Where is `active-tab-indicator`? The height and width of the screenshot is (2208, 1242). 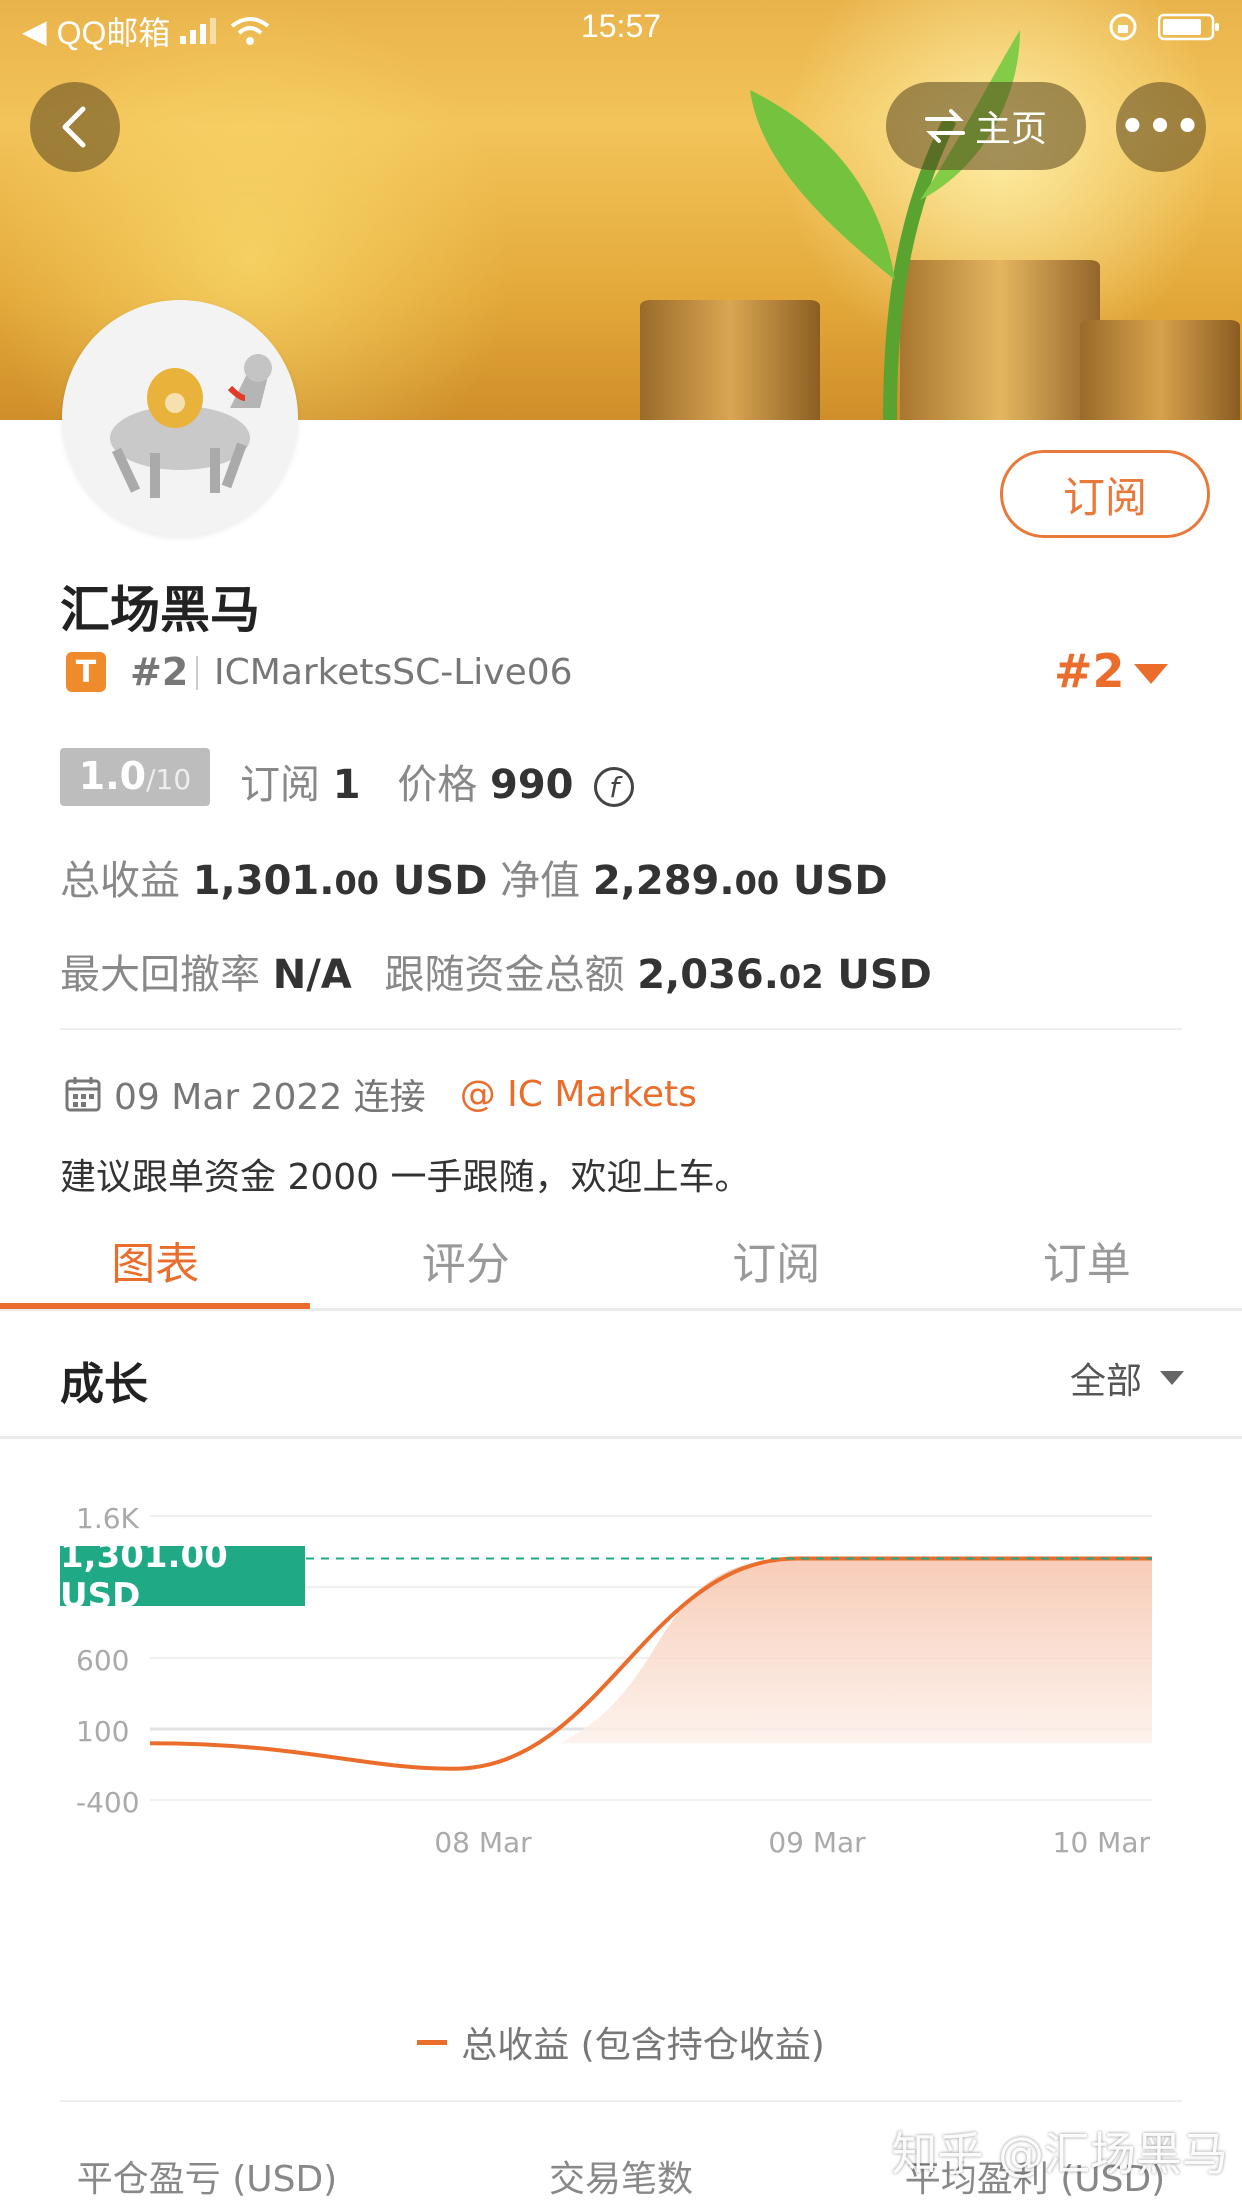 active-tab-indicator is located at coordinates (155, 1306).